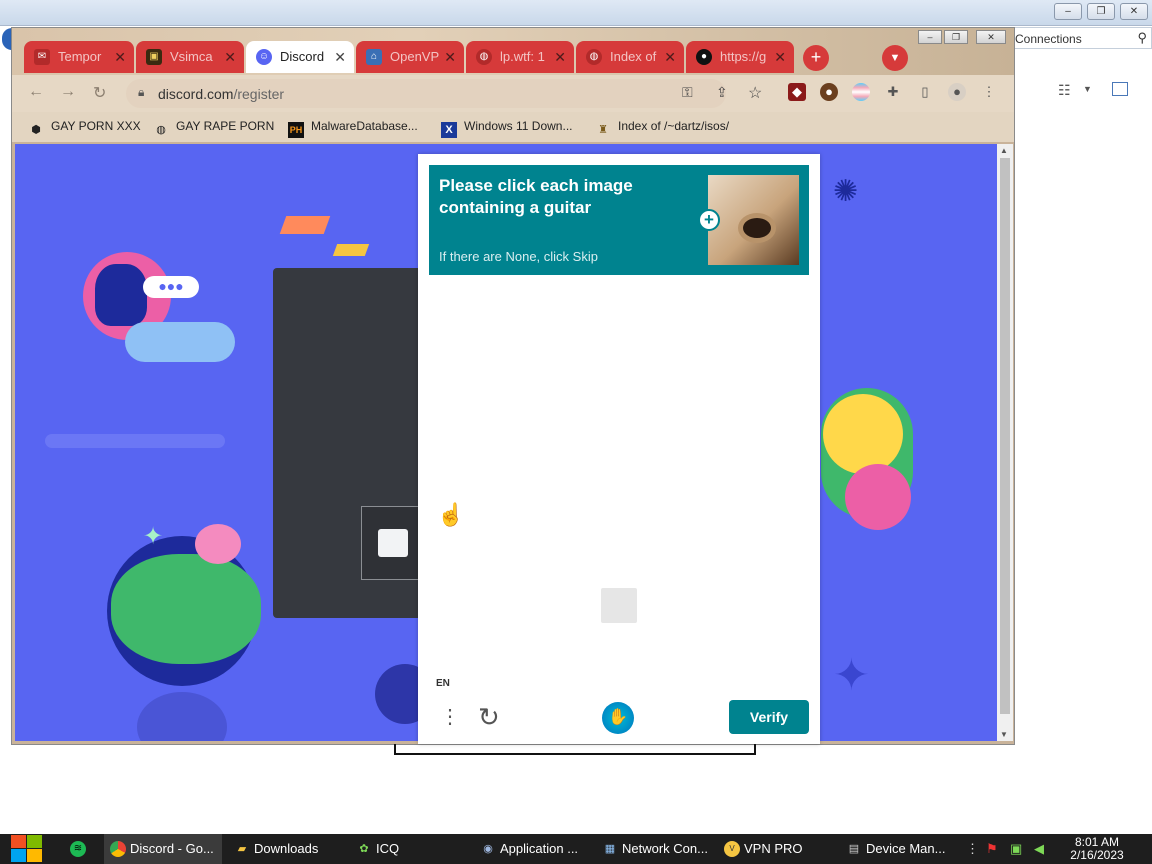 This screenshot has width=1152, height=864. I want to click on mail-icon: ✉, so click(42, 57).